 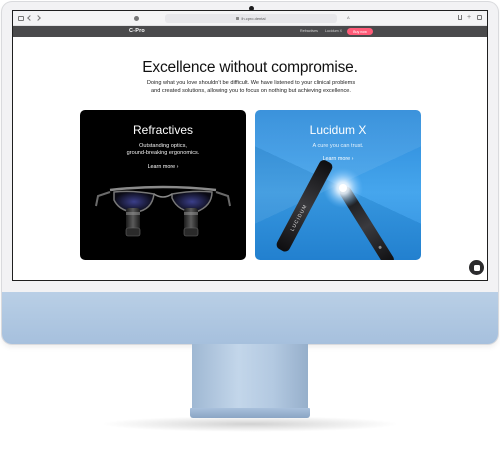 What do you see at coordinates (469, 17) in the screenshot?
I see `new-tab-icon: +` at bounding box center [469, 17].